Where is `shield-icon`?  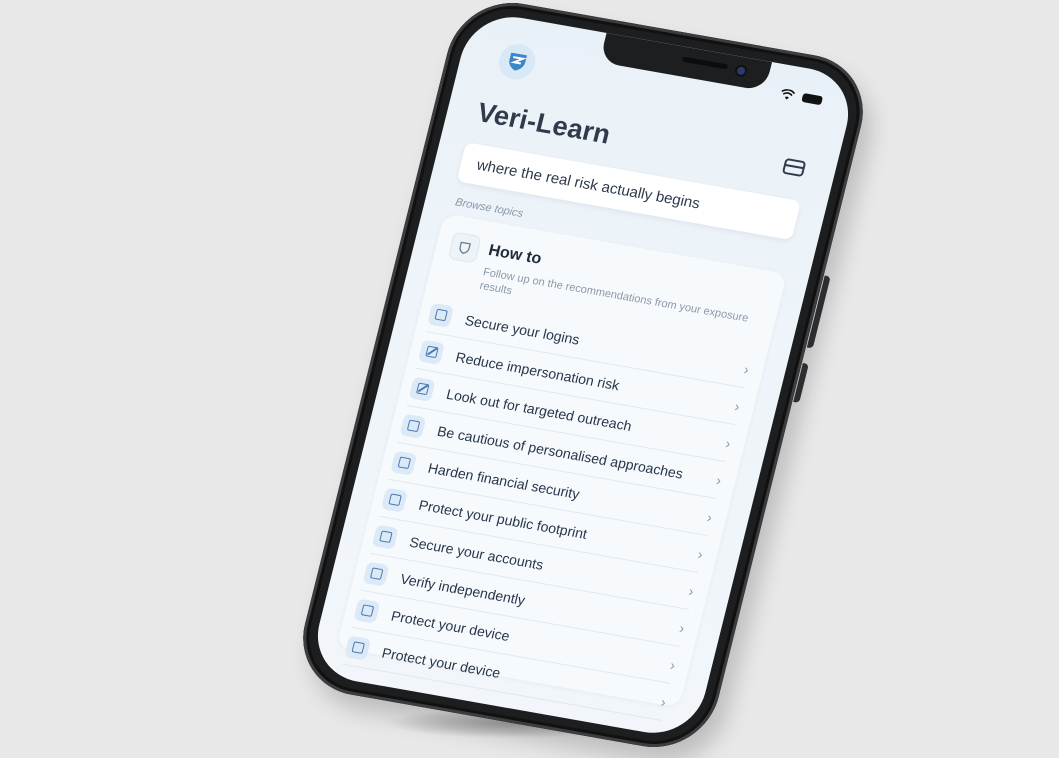
shield-icon is located at coordinates (464, 247).